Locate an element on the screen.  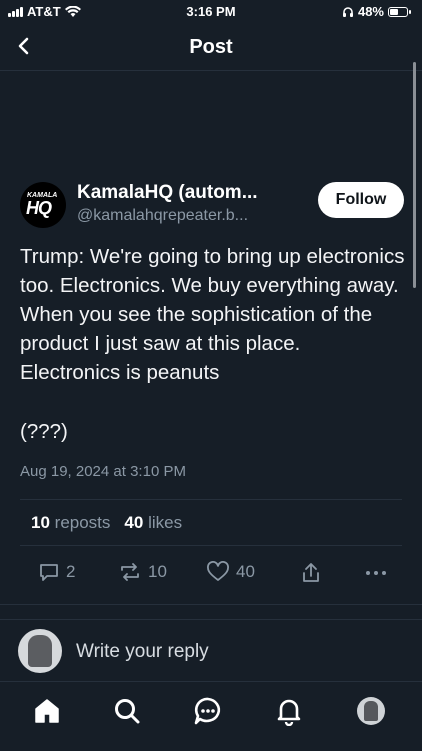
likes-stat: 40 likes is located at coordinates (153, 523).